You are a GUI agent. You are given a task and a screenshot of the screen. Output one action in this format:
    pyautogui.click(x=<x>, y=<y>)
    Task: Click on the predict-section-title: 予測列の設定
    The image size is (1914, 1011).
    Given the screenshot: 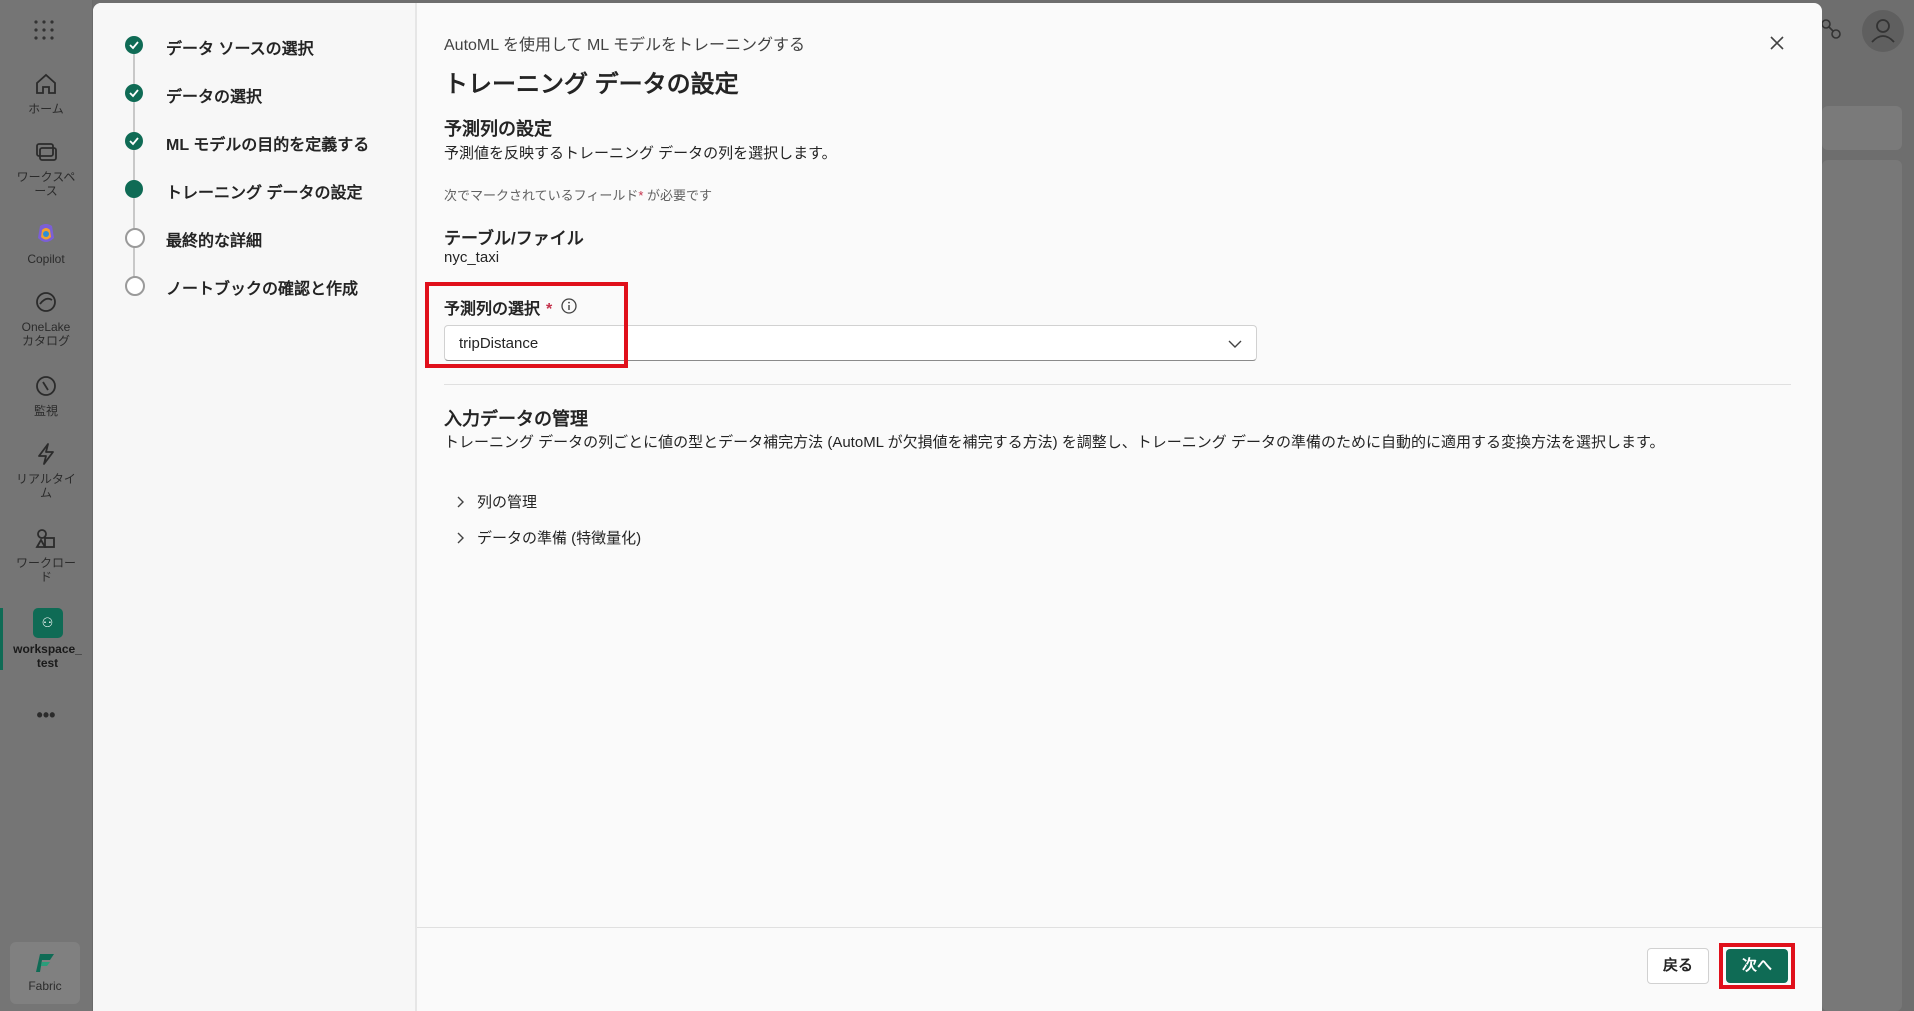 What is the action you would take?
    pyautogui.click(x=498, y=129)
    